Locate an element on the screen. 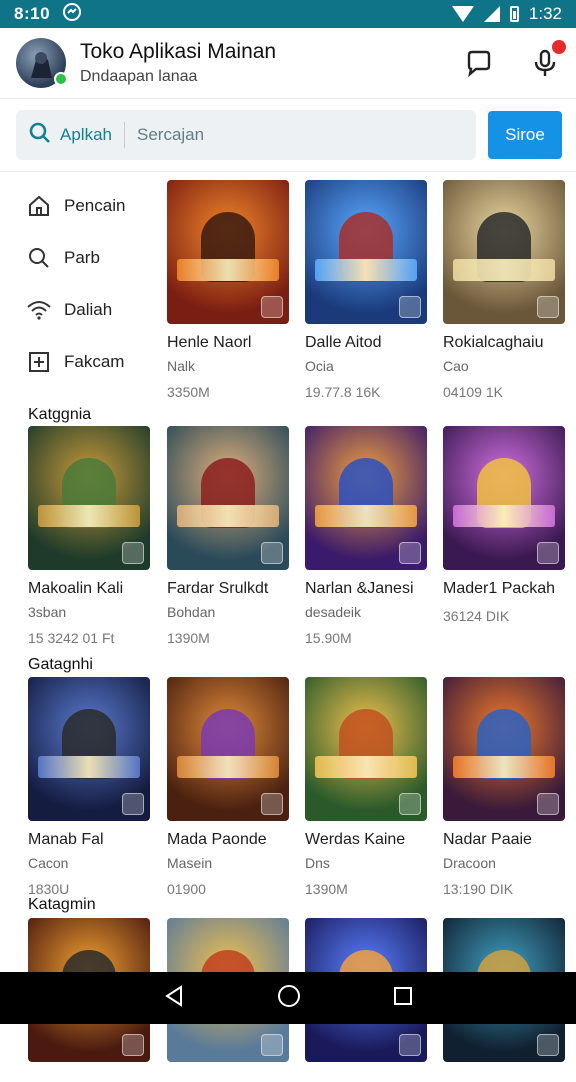 This screenshot has height=1082, width=576. sidebar-item-parb: Parb is located at coordinates (80, 258).